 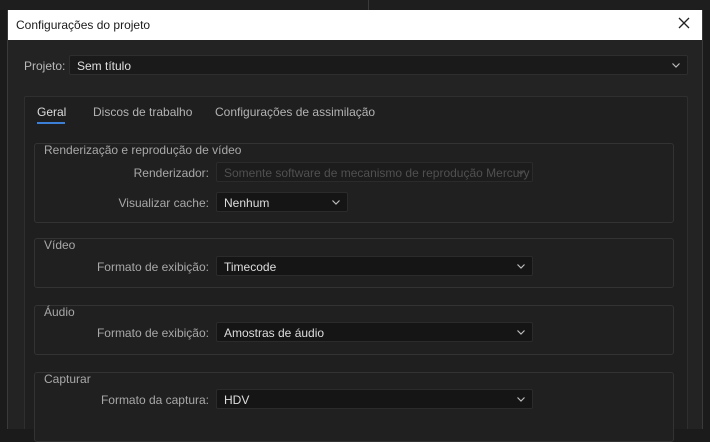 What do you see at coordinates (51, 112) in the screenshot?
I see `tab-geral: Geral` at bounding box center [51, 112].